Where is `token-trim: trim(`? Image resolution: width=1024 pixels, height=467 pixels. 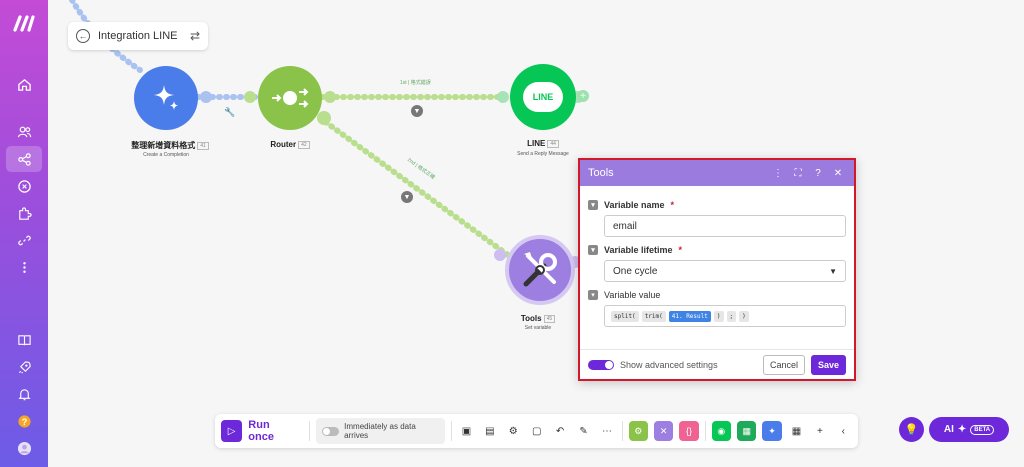
token-trim: trim( is located at coordinates (653, 316).